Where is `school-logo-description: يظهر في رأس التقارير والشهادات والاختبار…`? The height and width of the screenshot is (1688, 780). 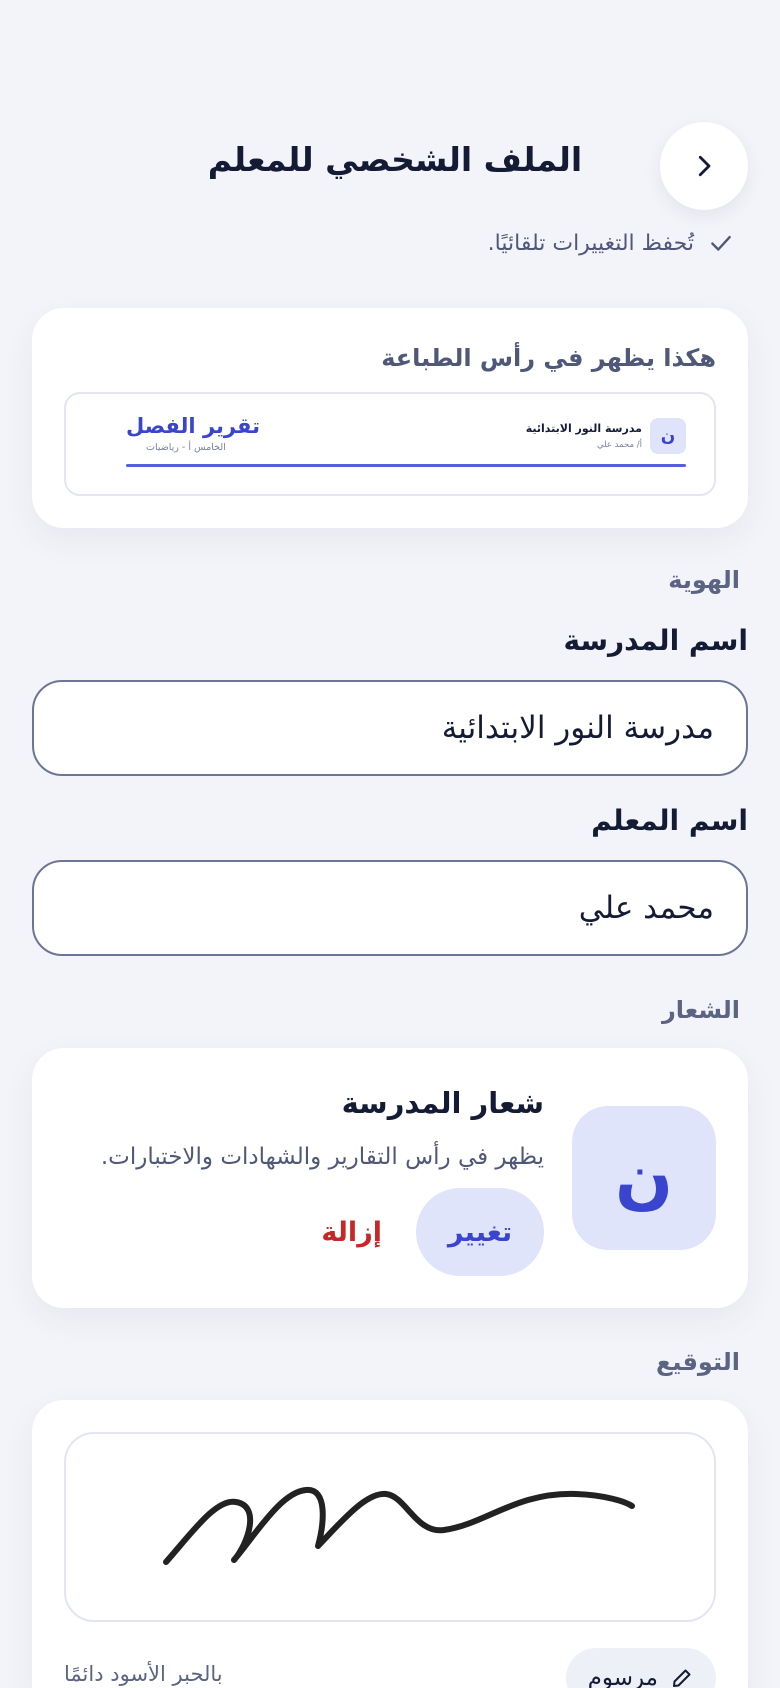 school-logo-description: يظهر في رأس التقارير والشهادات والاختبار… is located at coordinates (322, 1157).